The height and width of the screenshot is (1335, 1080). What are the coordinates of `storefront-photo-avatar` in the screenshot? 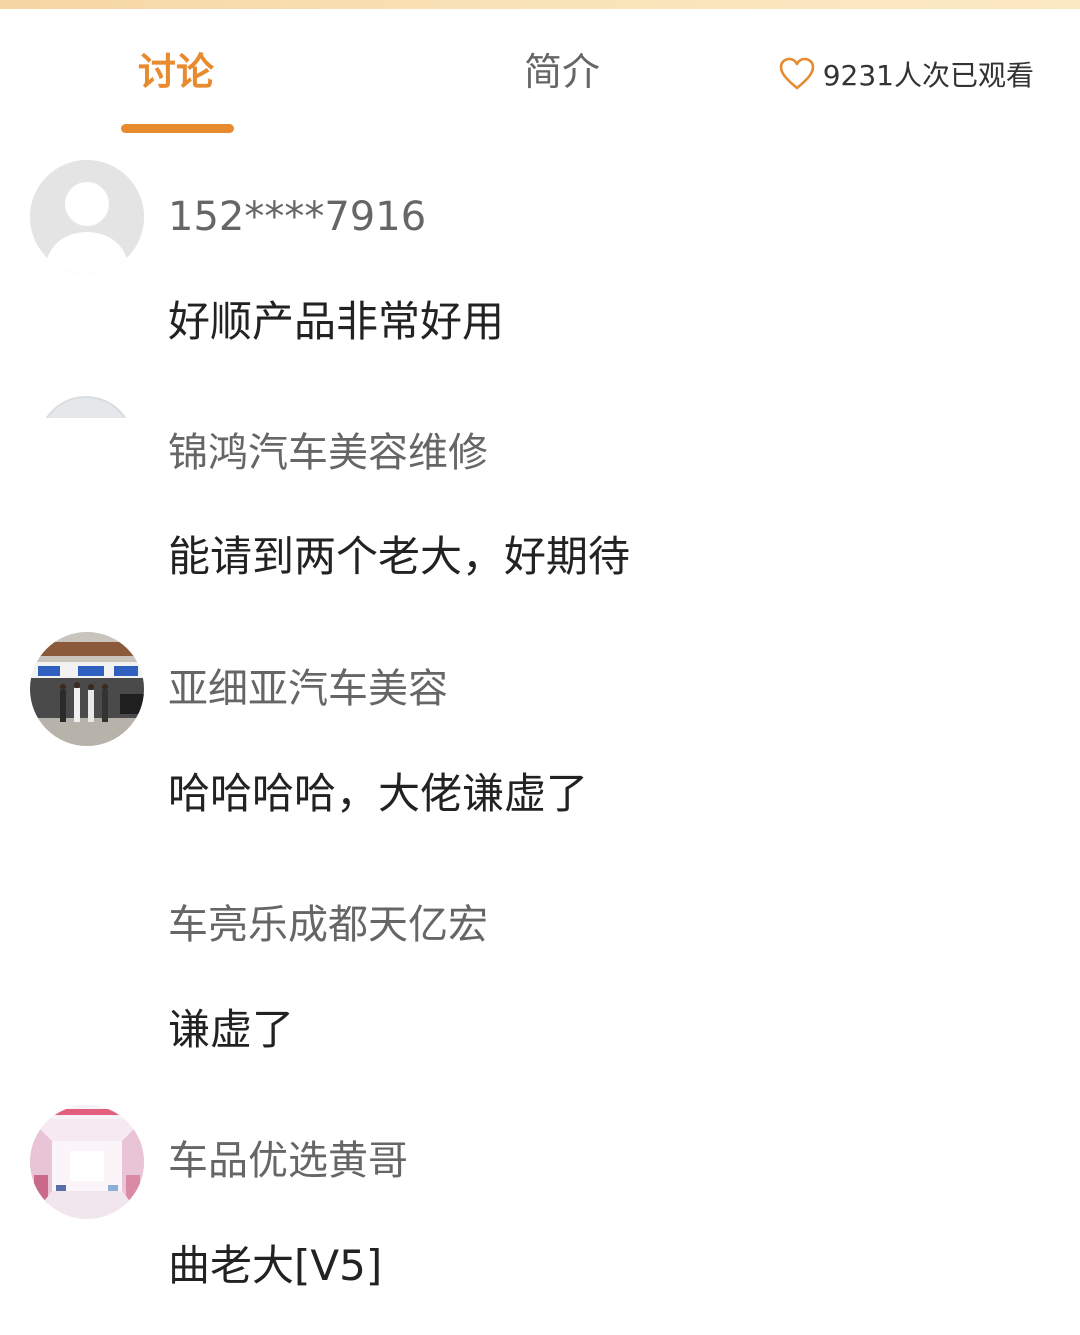 It's located at (87, 689).